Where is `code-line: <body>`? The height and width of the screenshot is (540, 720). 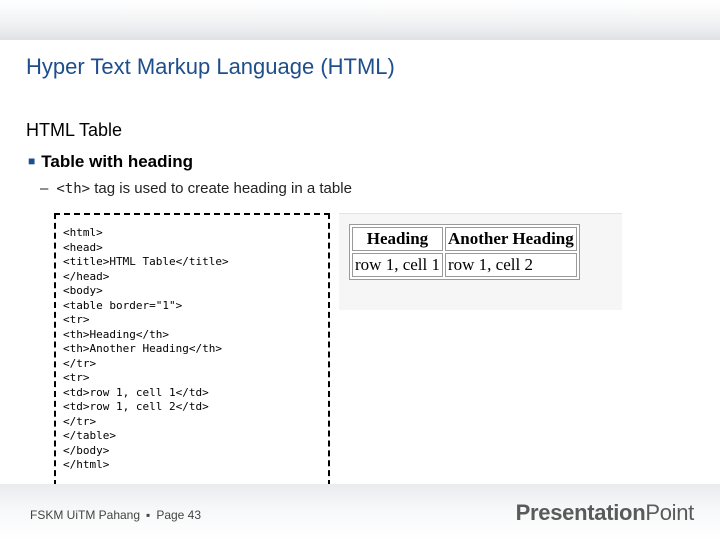
code-line: <body> is located at coordinates (83, 290).